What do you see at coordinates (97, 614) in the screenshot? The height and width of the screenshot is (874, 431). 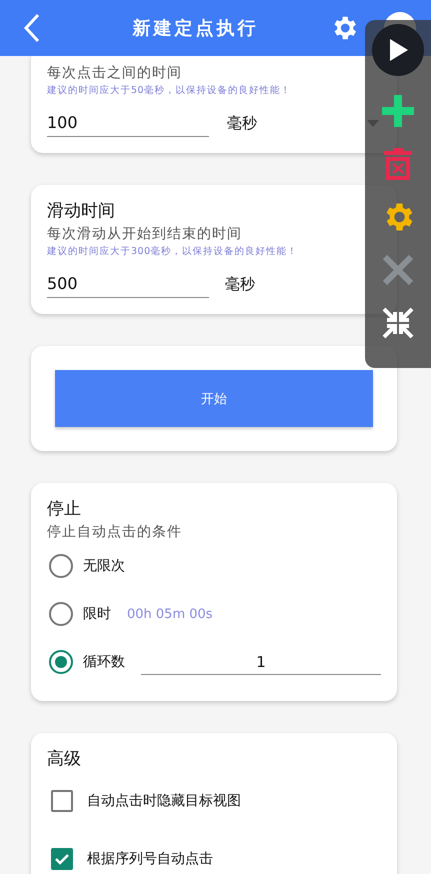 I see `option-label: 限时` at bounding box center [97, 614].